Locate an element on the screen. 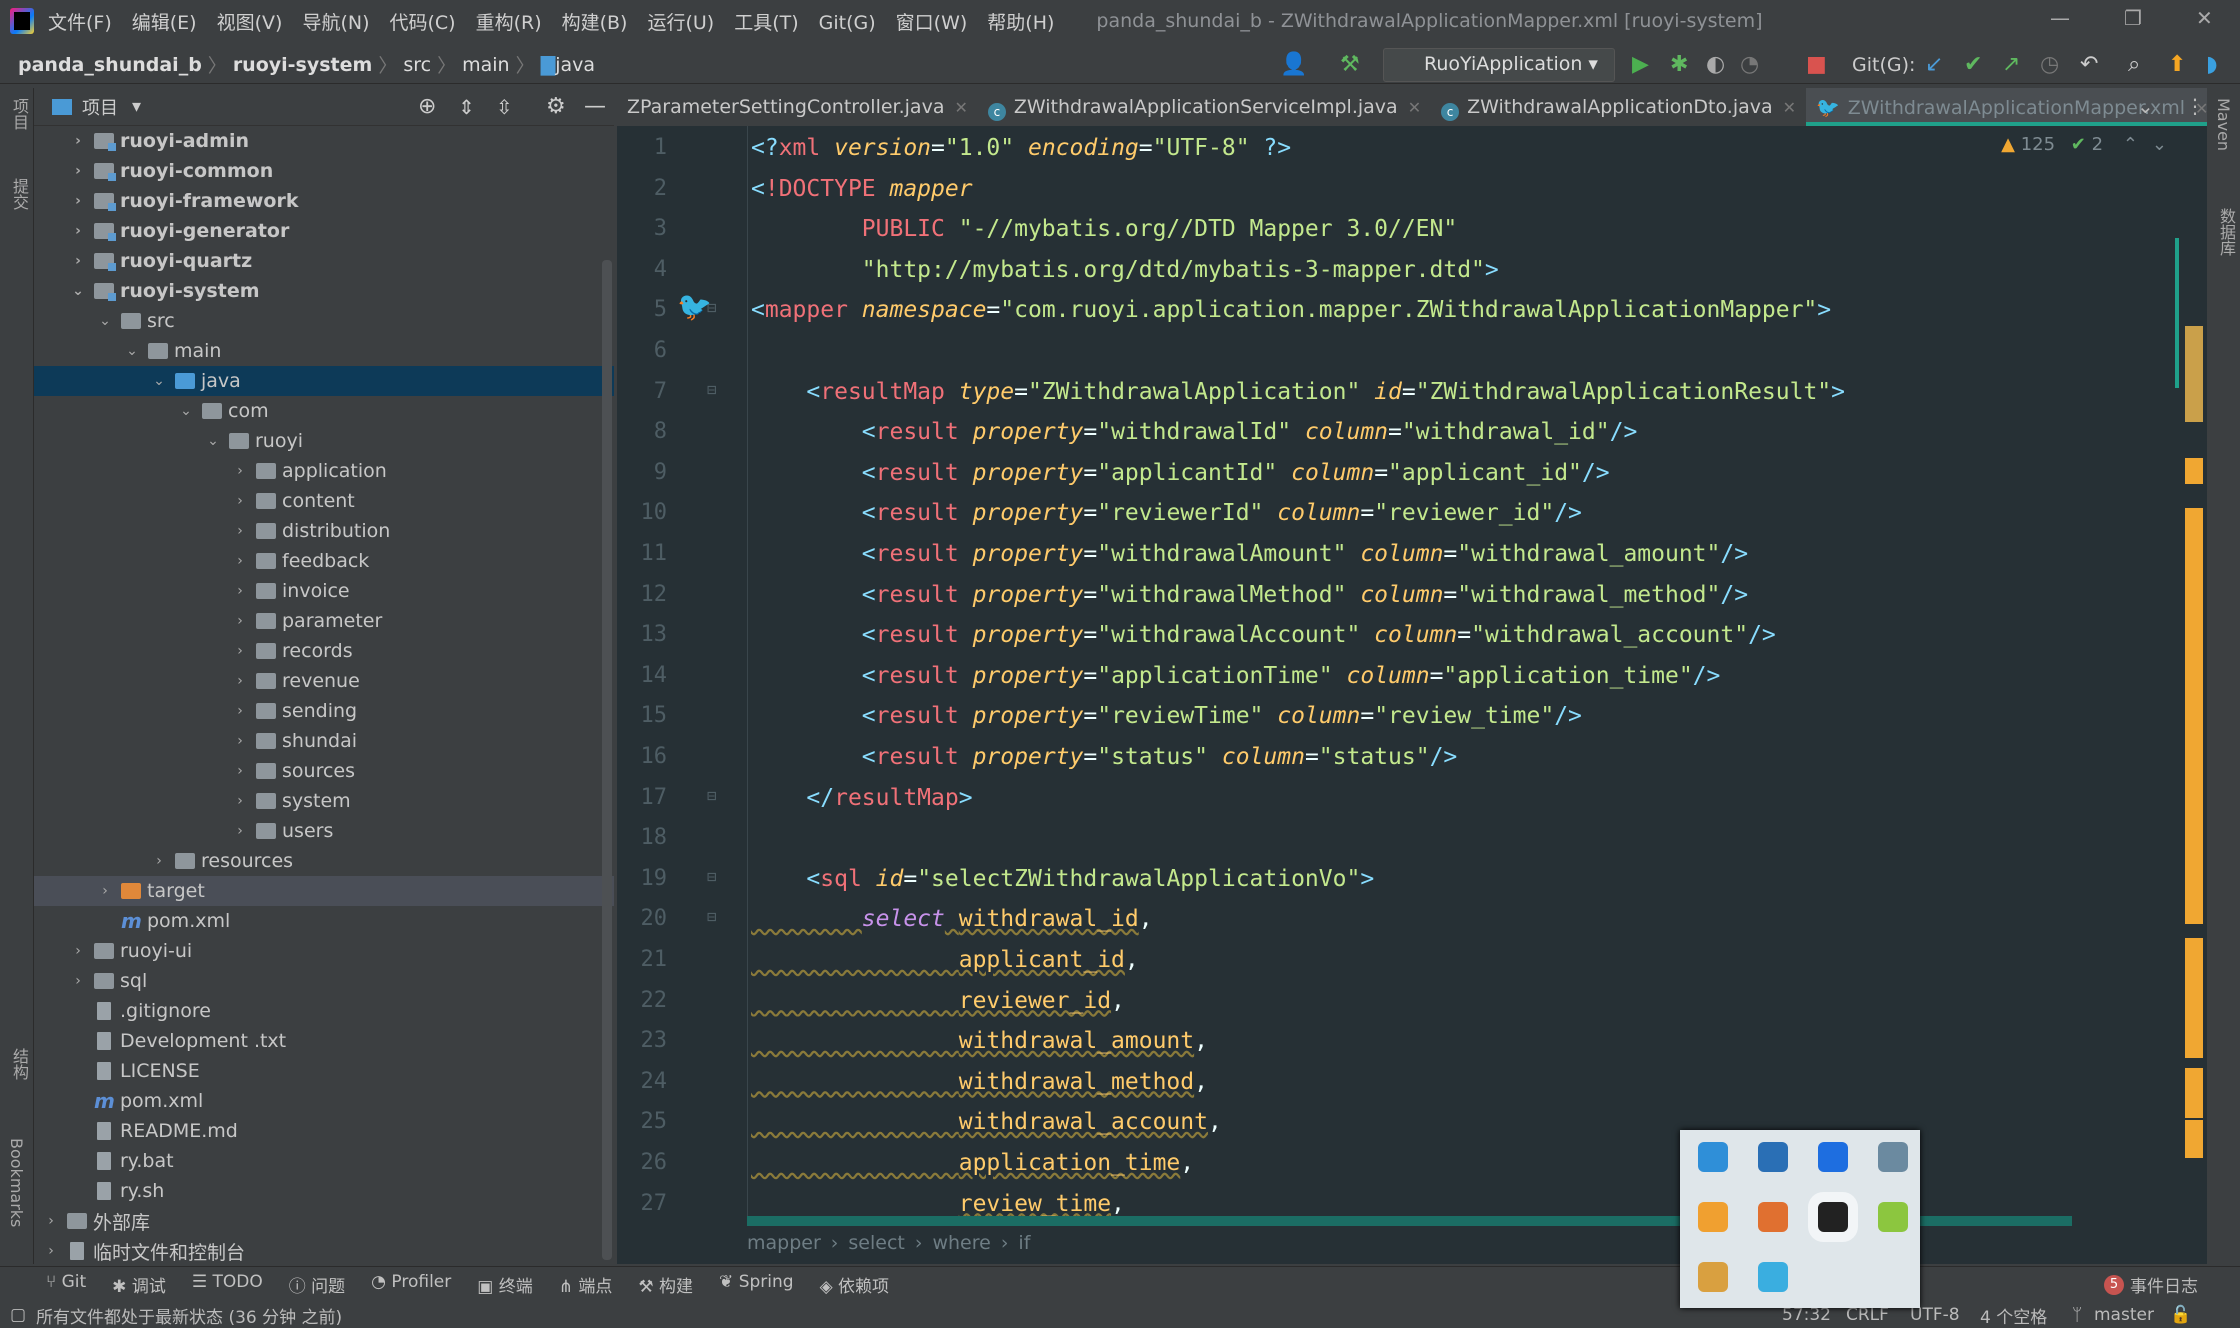 This screenshot has height=1328, width=2240. tree-item: ry.sh is located at coordinates (324, 1191).